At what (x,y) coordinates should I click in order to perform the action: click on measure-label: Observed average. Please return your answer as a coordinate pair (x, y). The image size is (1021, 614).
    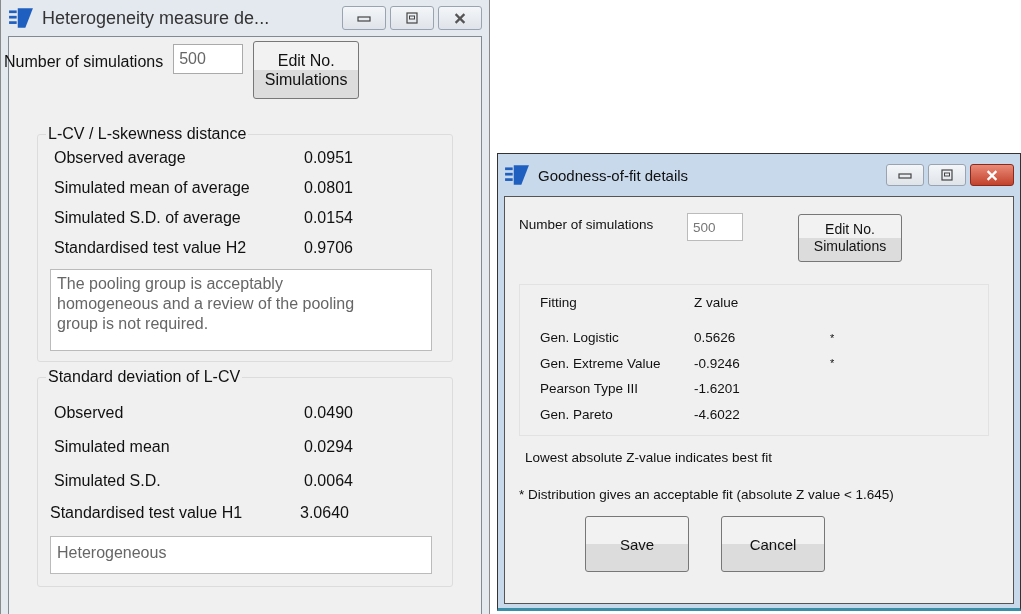
    Looking at the image, I should click on (120, 158).